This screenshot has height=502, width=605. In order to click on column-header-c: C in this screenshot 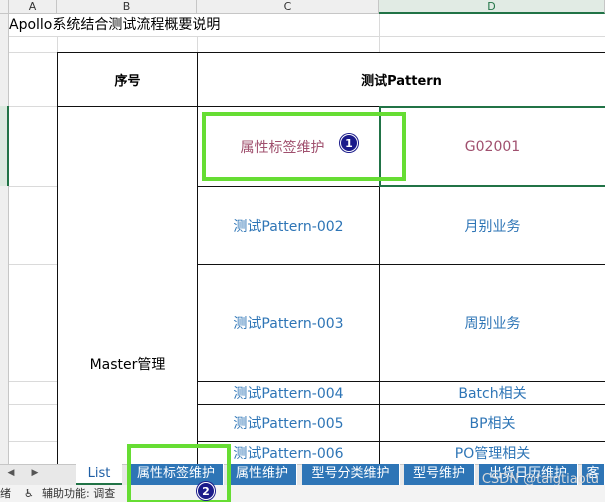, I will do `click(288, 7)`.